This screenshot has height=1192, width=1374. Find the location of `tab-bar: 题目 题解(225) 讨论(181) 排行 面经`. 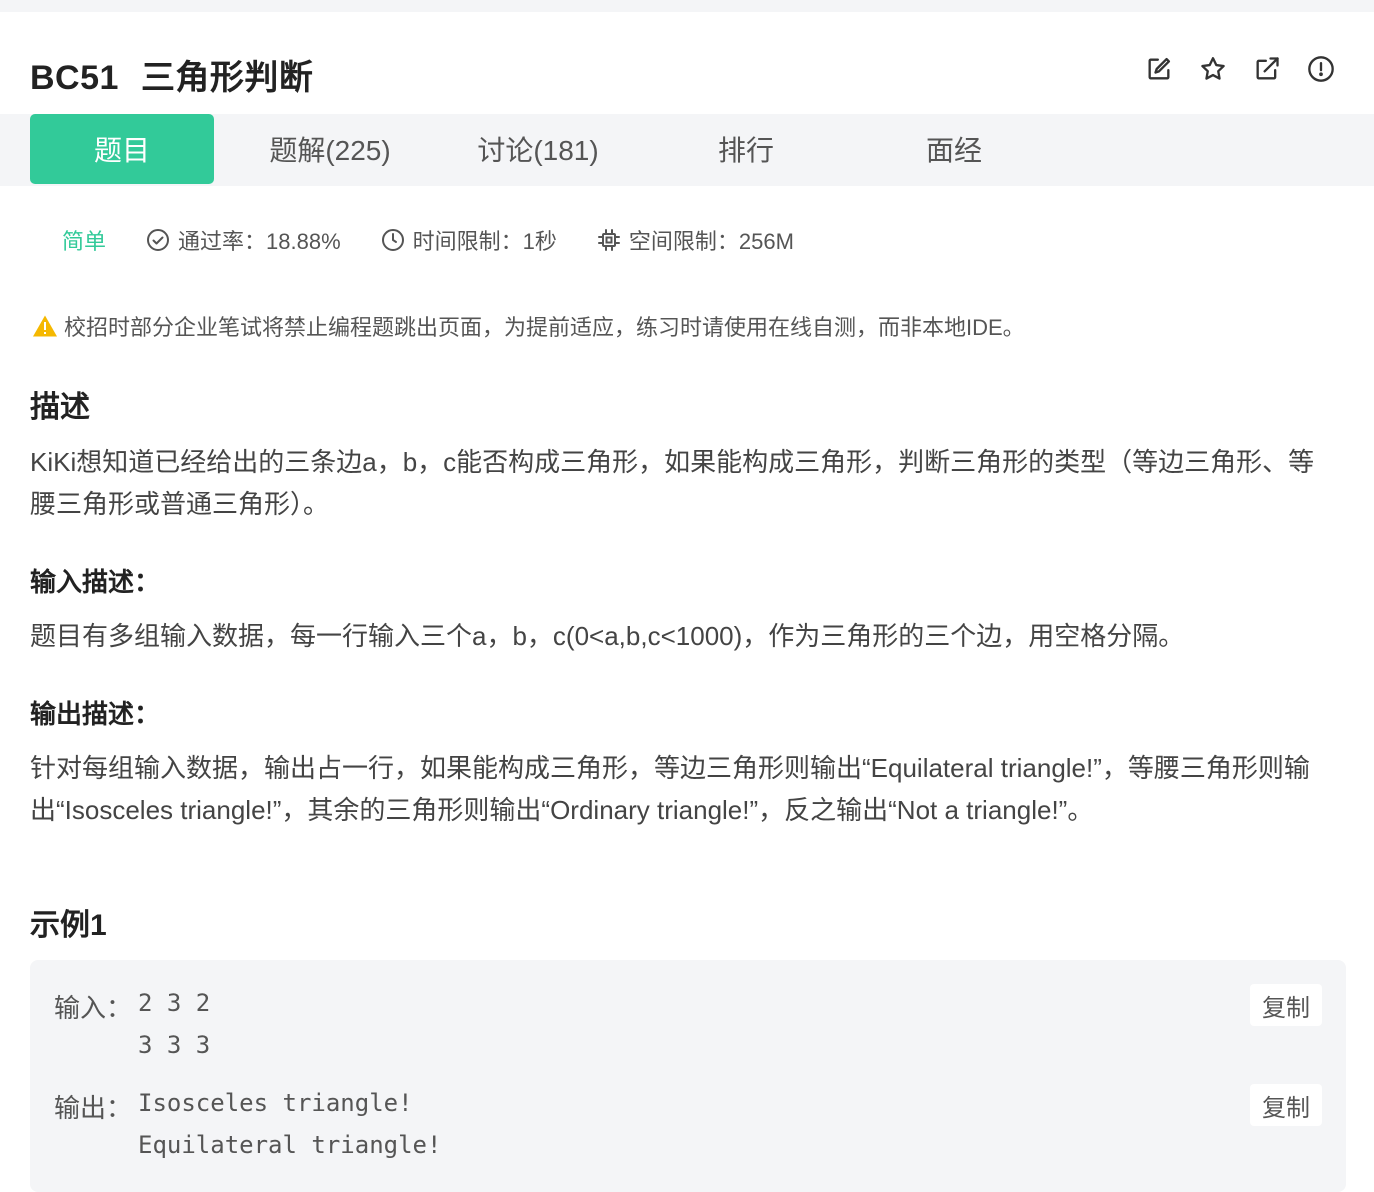

tab-bar: 题目 题解(225) 讨论(181) 排行 面经 is located at coordinates (687, 150).